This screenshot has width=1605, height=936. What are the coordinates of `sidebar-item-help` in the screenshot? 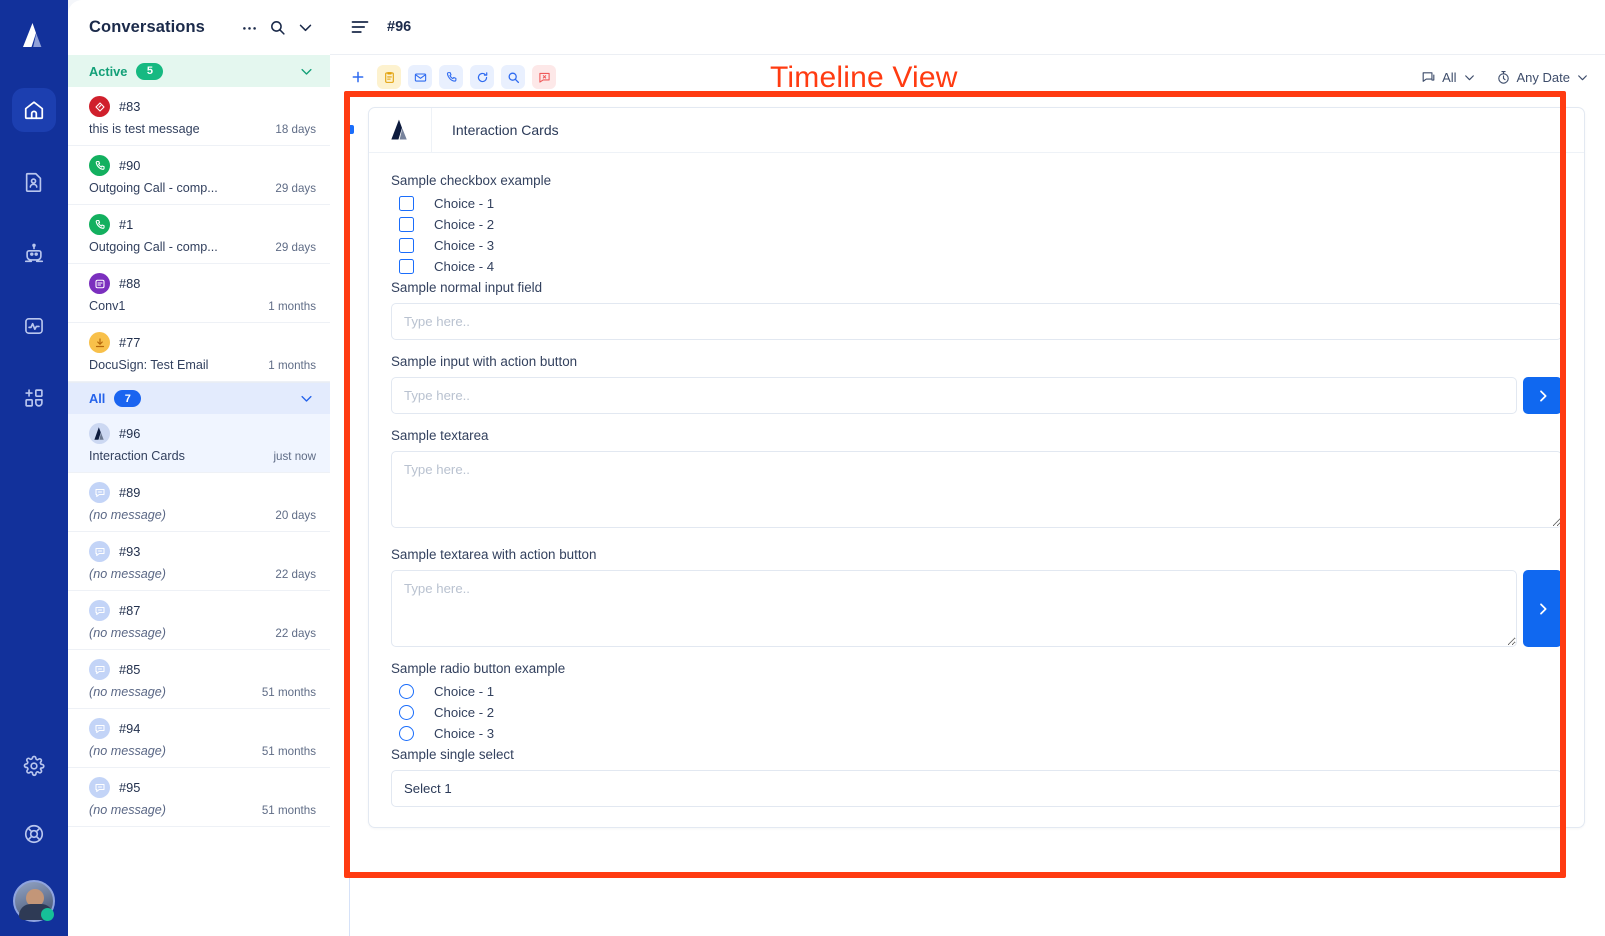 It's located at (34, 834).